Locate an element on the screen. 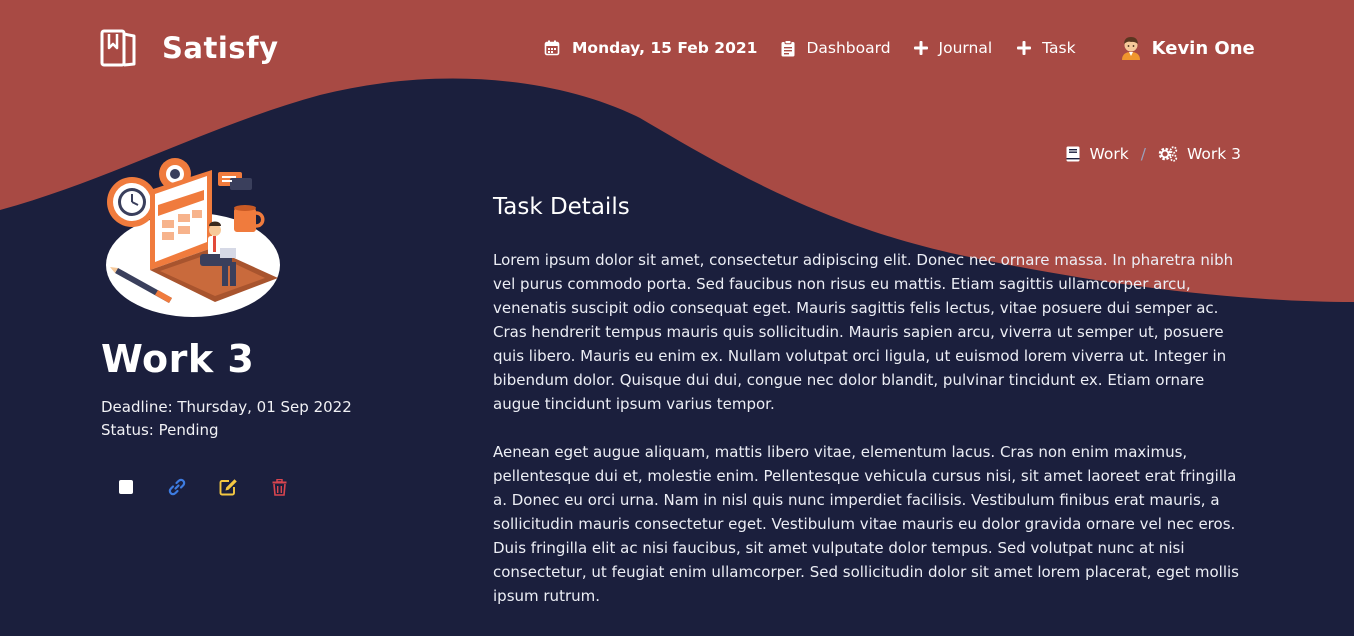 Image resolution: width=1354 pixels, height=636 pixels. nav-dashboard-label: Dashboard is located at coordinates (848, 48).